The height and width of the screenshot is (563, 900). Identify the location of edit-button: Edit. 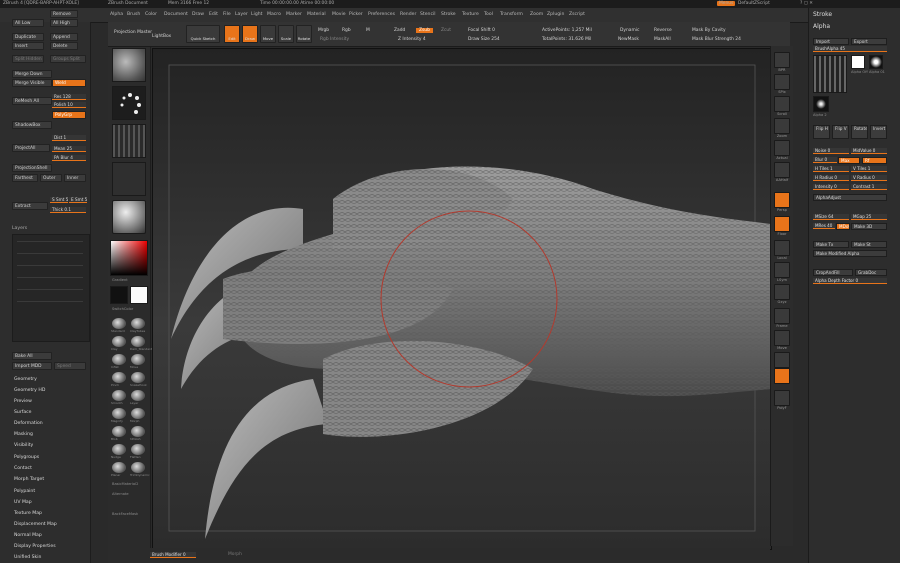
(232, 34).